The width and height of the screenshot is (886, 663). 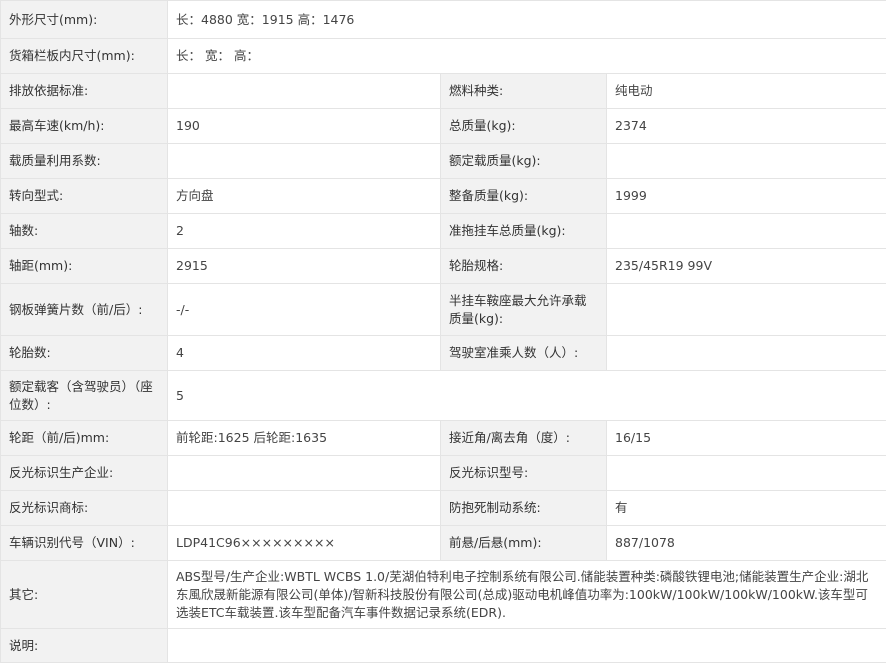 What do you see at coordinates (84, 646) in the screenshot?
I see `spec-label: 说明:` at bounding box center [84, 646].